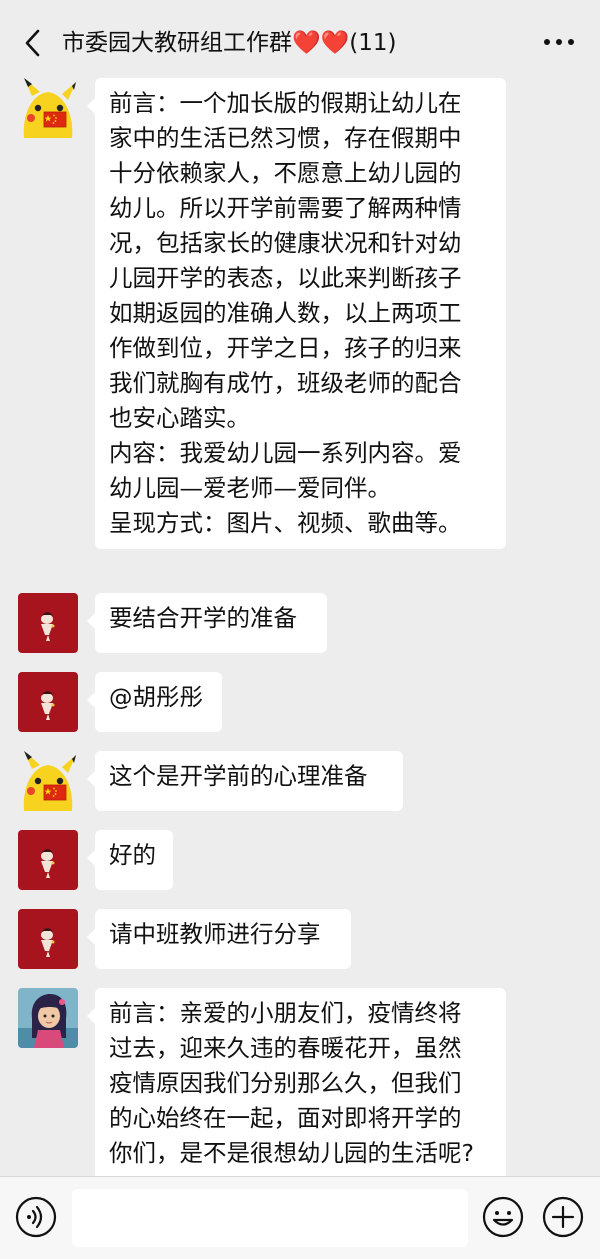 The image size is (600, 1259). I want to click on message-bubble: 请中班教师进行分享, so click(219, 939).